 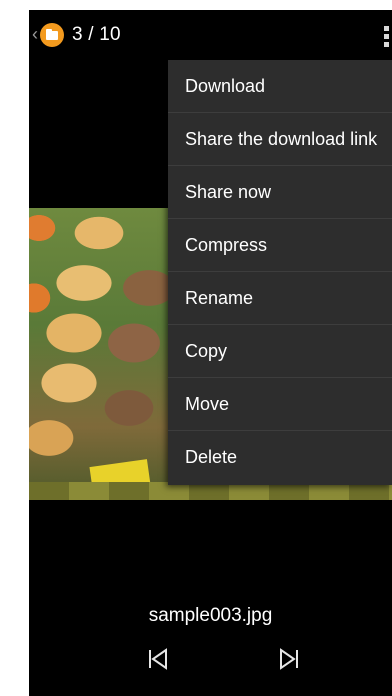 I want to click on menu-item-share-download-link: Share the download link, so click(x=280, y=139).